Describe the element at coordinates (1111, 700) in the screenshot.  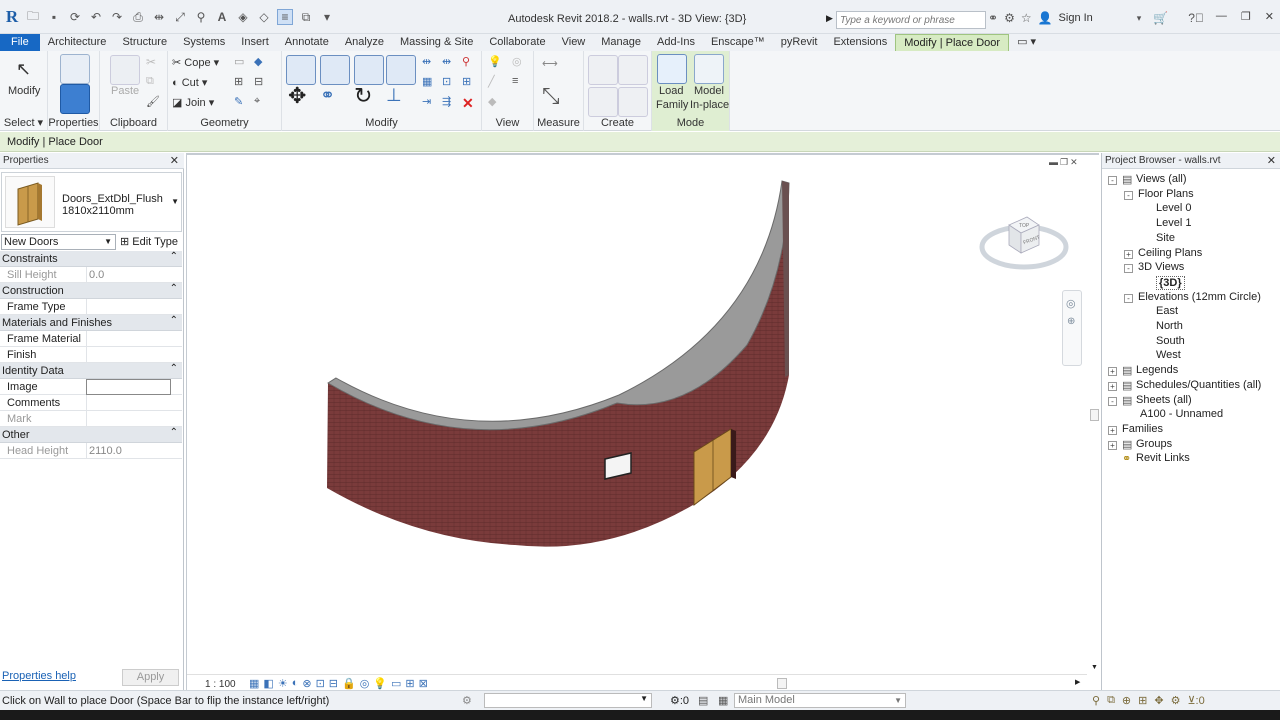
I see `select-underlay-icon: ⧉` at that location.